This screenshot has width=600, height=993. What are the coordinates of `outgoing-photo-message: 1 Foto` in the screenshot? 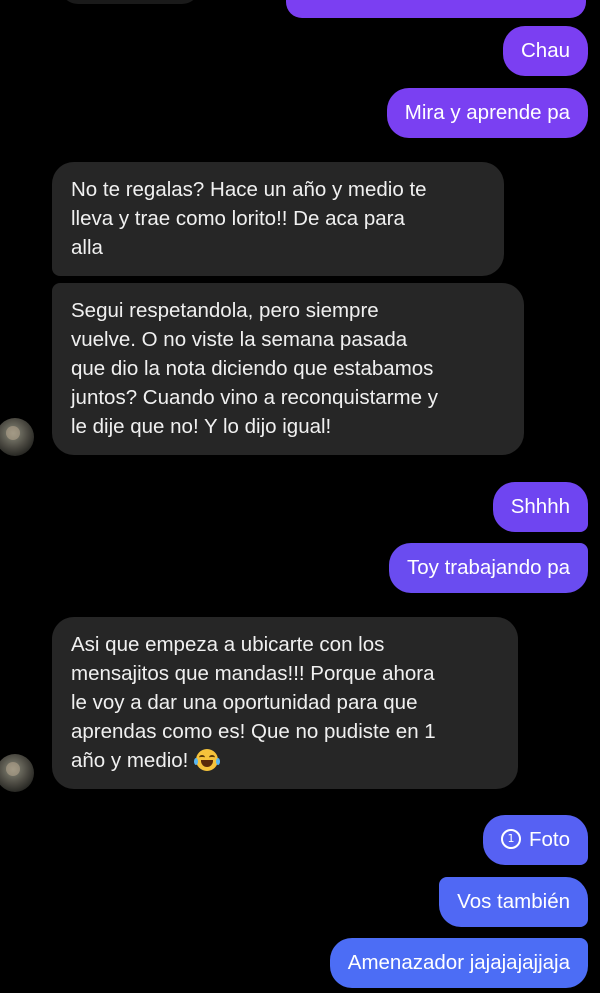 It's located at (535, 840).